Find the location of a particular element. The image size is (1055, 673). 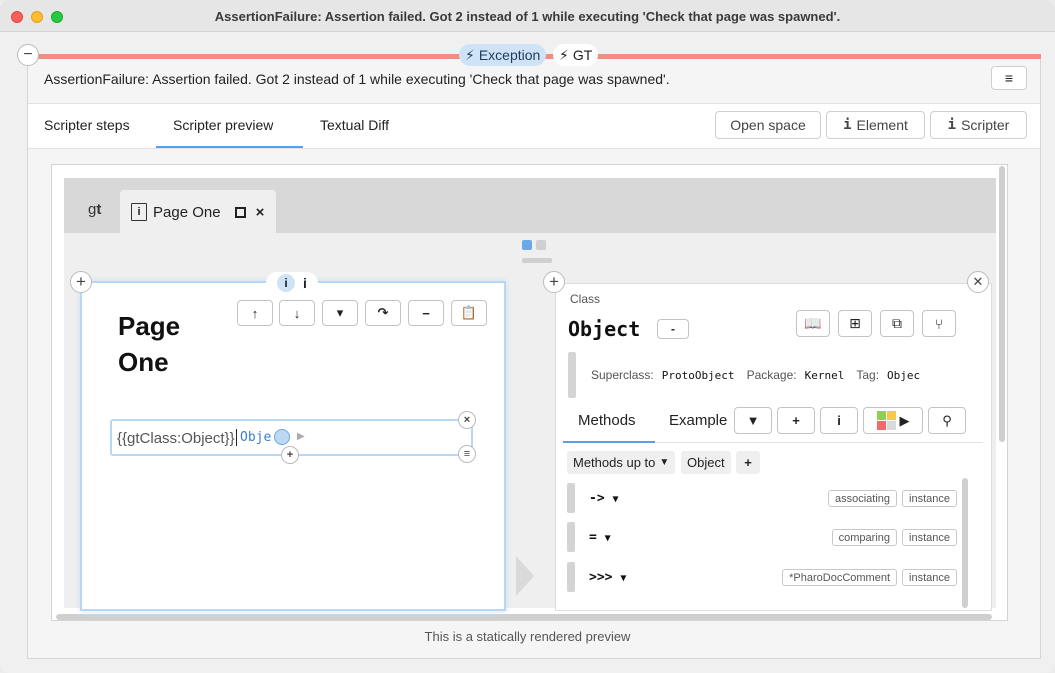

expand-arrow-icon: ▶ is located at coordinates (301, 436).